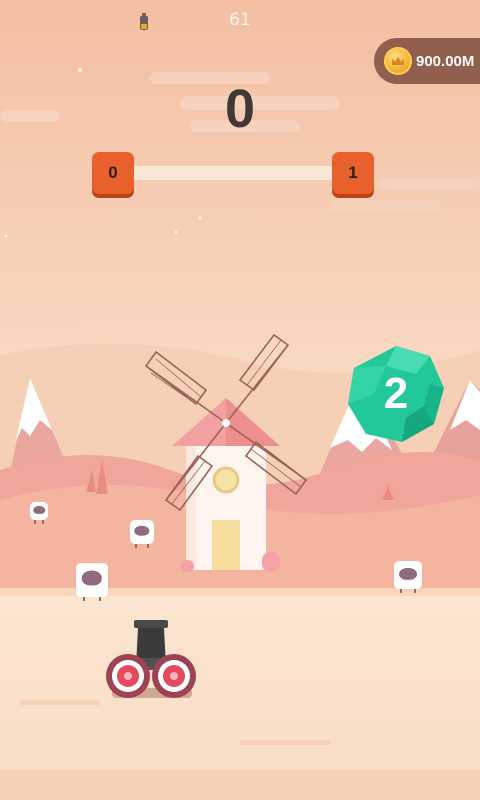  I want to click on coin-crown-icon, so click(398, 61).